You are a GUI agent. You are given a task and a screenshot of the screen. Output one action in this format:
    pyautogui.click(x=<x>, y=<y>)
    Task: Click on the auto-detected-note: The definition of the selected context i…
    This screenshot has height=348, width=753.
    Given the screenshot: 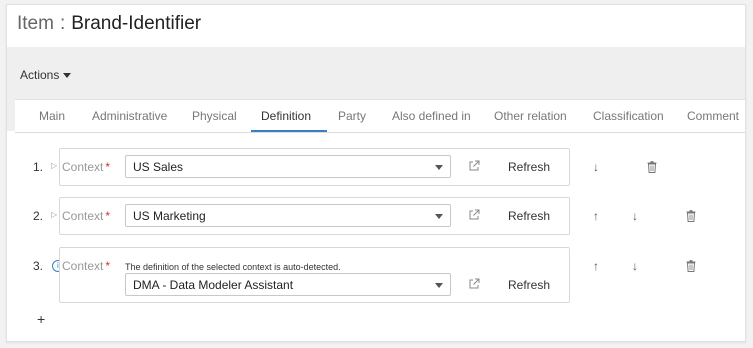 What is the action you would take?
    pyautogui.click(x=233, y=267)
    